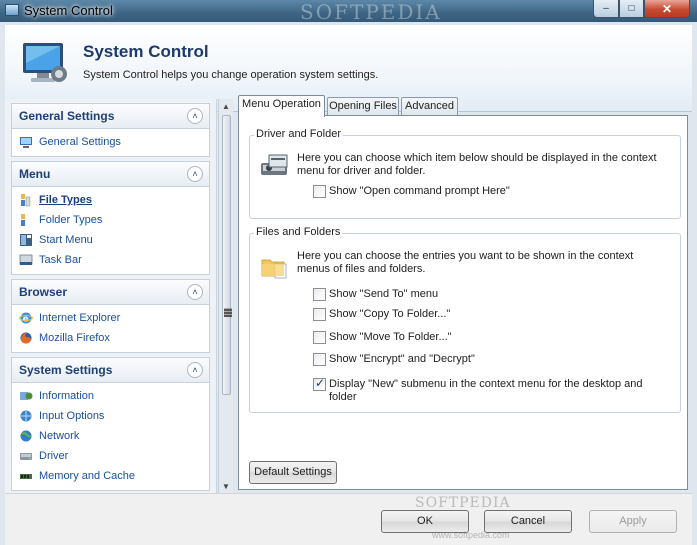 The width and height of the screenshot is (697, 545). I want to click on tab-menu-operation: Menu Operation, so click(281, 106).